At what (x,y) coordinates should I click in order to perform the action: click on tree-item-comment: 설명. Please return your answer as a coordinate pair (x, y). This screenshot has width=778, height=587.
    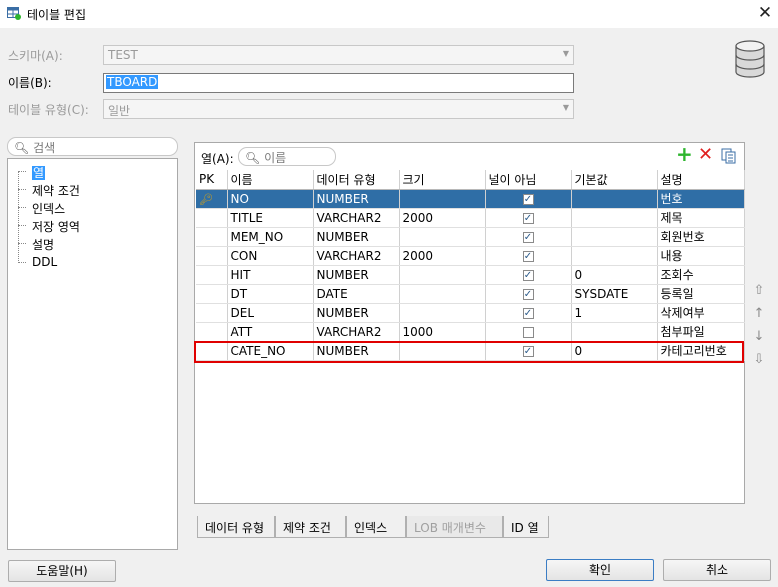
    Looking at the image, I should click on (43, 244).